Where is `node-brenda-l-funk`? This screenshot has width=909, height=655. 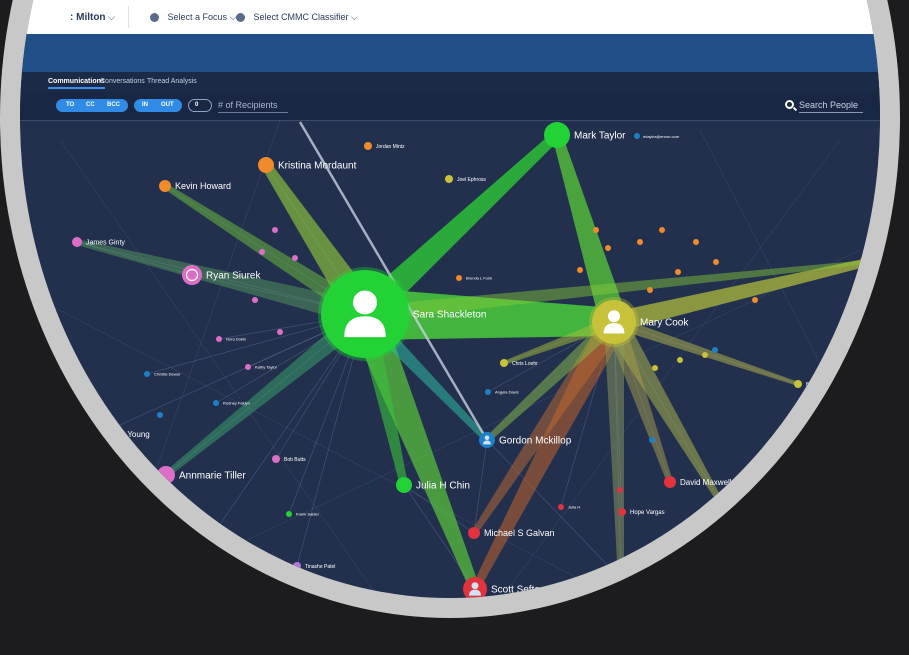
node-brenda-l-funk is located at coordinates (459, 278).